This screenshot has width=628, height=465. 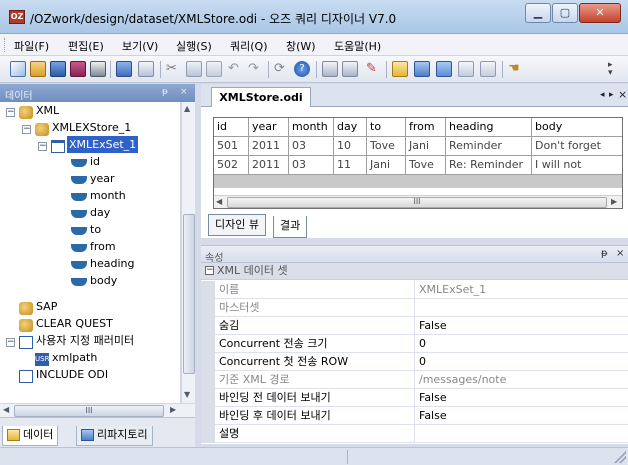 I want to click on maximize-button: ▢, so click(x=565, y=13).